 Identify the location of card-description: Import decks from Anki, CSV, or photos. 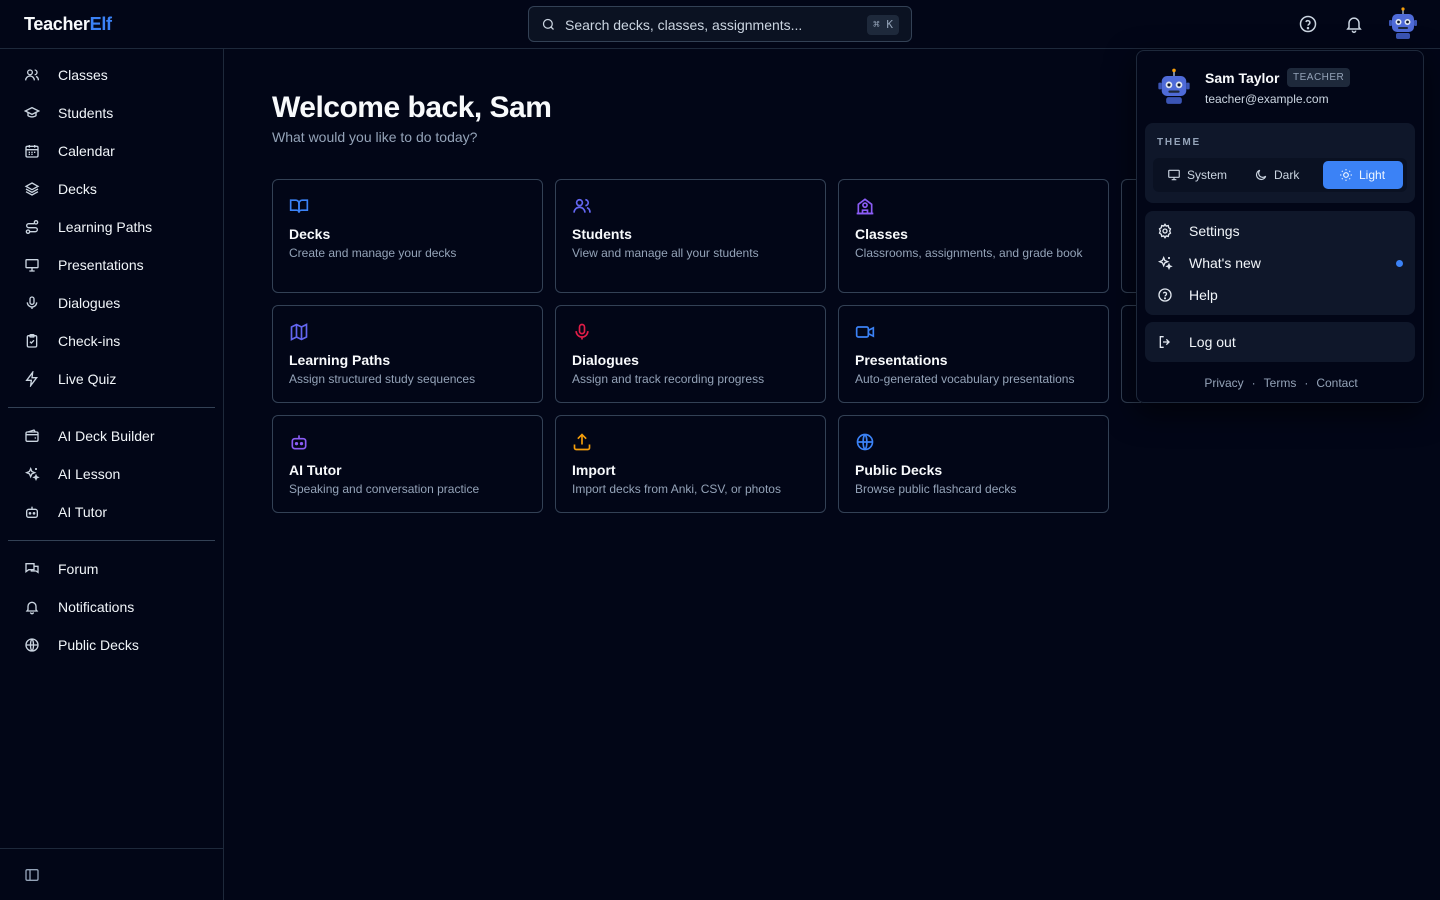
(676, 489).